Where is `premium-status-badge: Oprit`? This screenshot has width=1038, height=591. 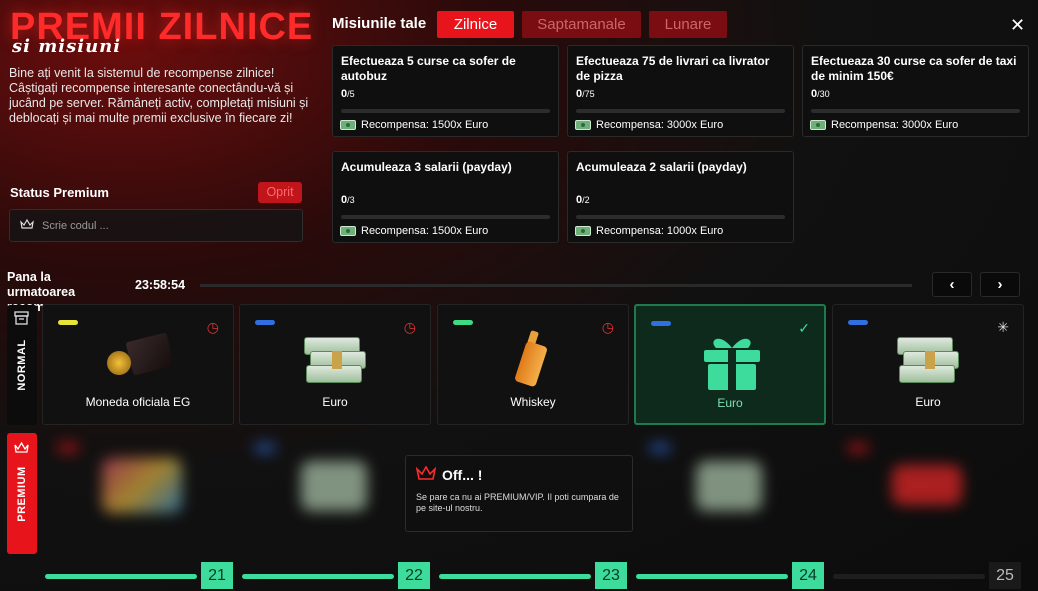 premium-status-badge: Oprit is located at coordinates (280, 192).